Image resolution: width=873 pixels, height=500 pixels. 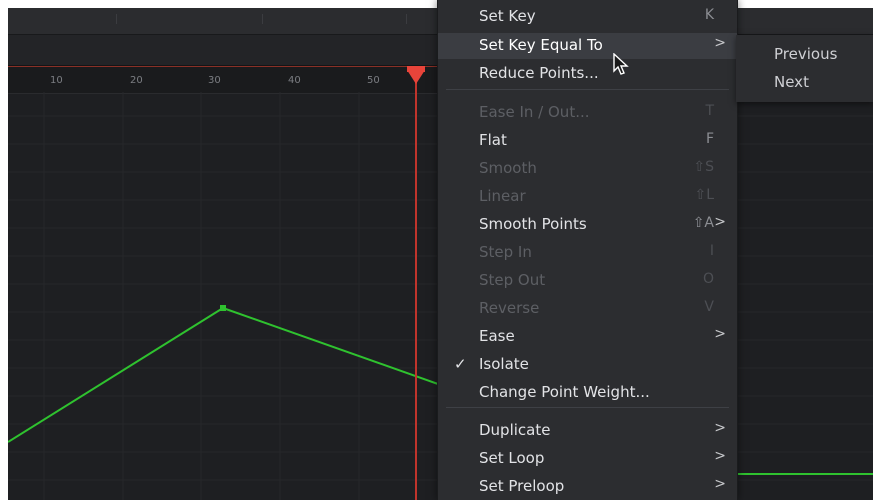 I want to click on menu-item-label: Set Key, so click(x=507, y=16).